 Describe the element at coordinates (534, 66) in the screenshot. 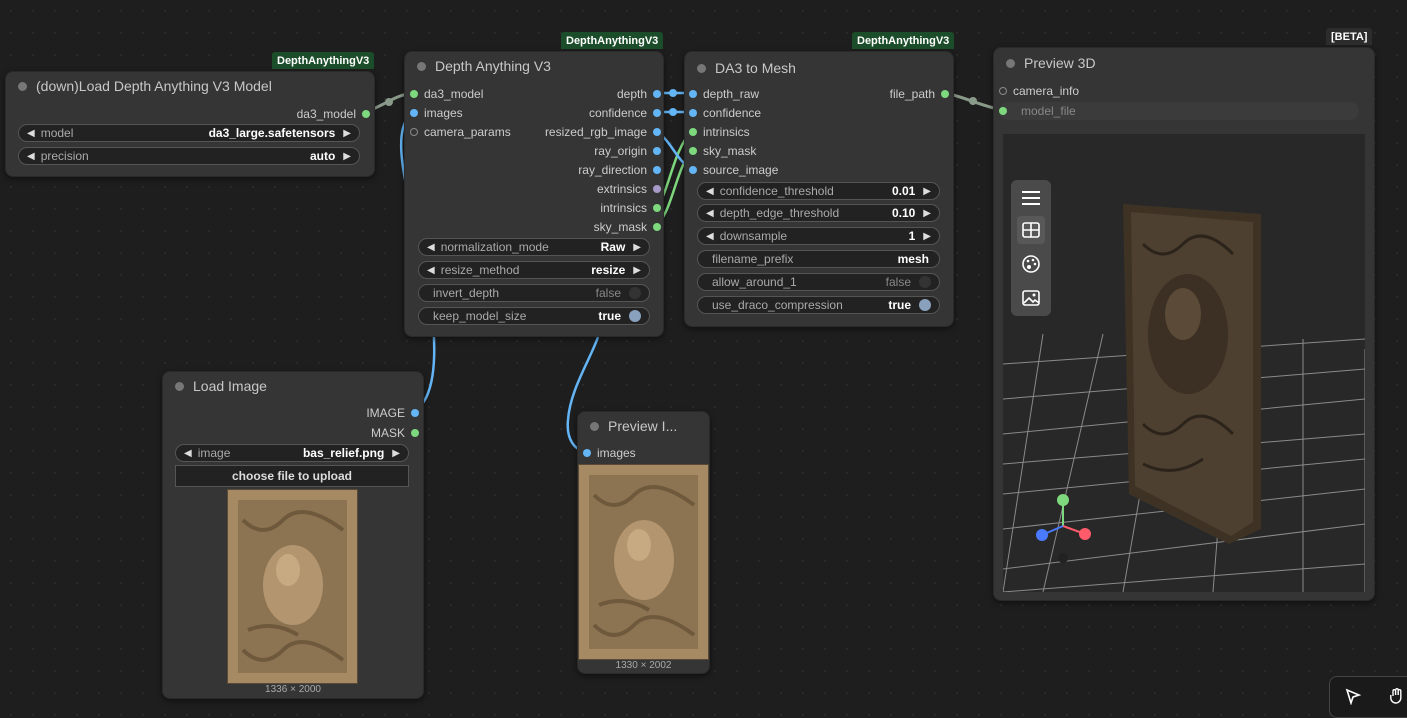

I see `node-title: Depth Anything V3` at that location.